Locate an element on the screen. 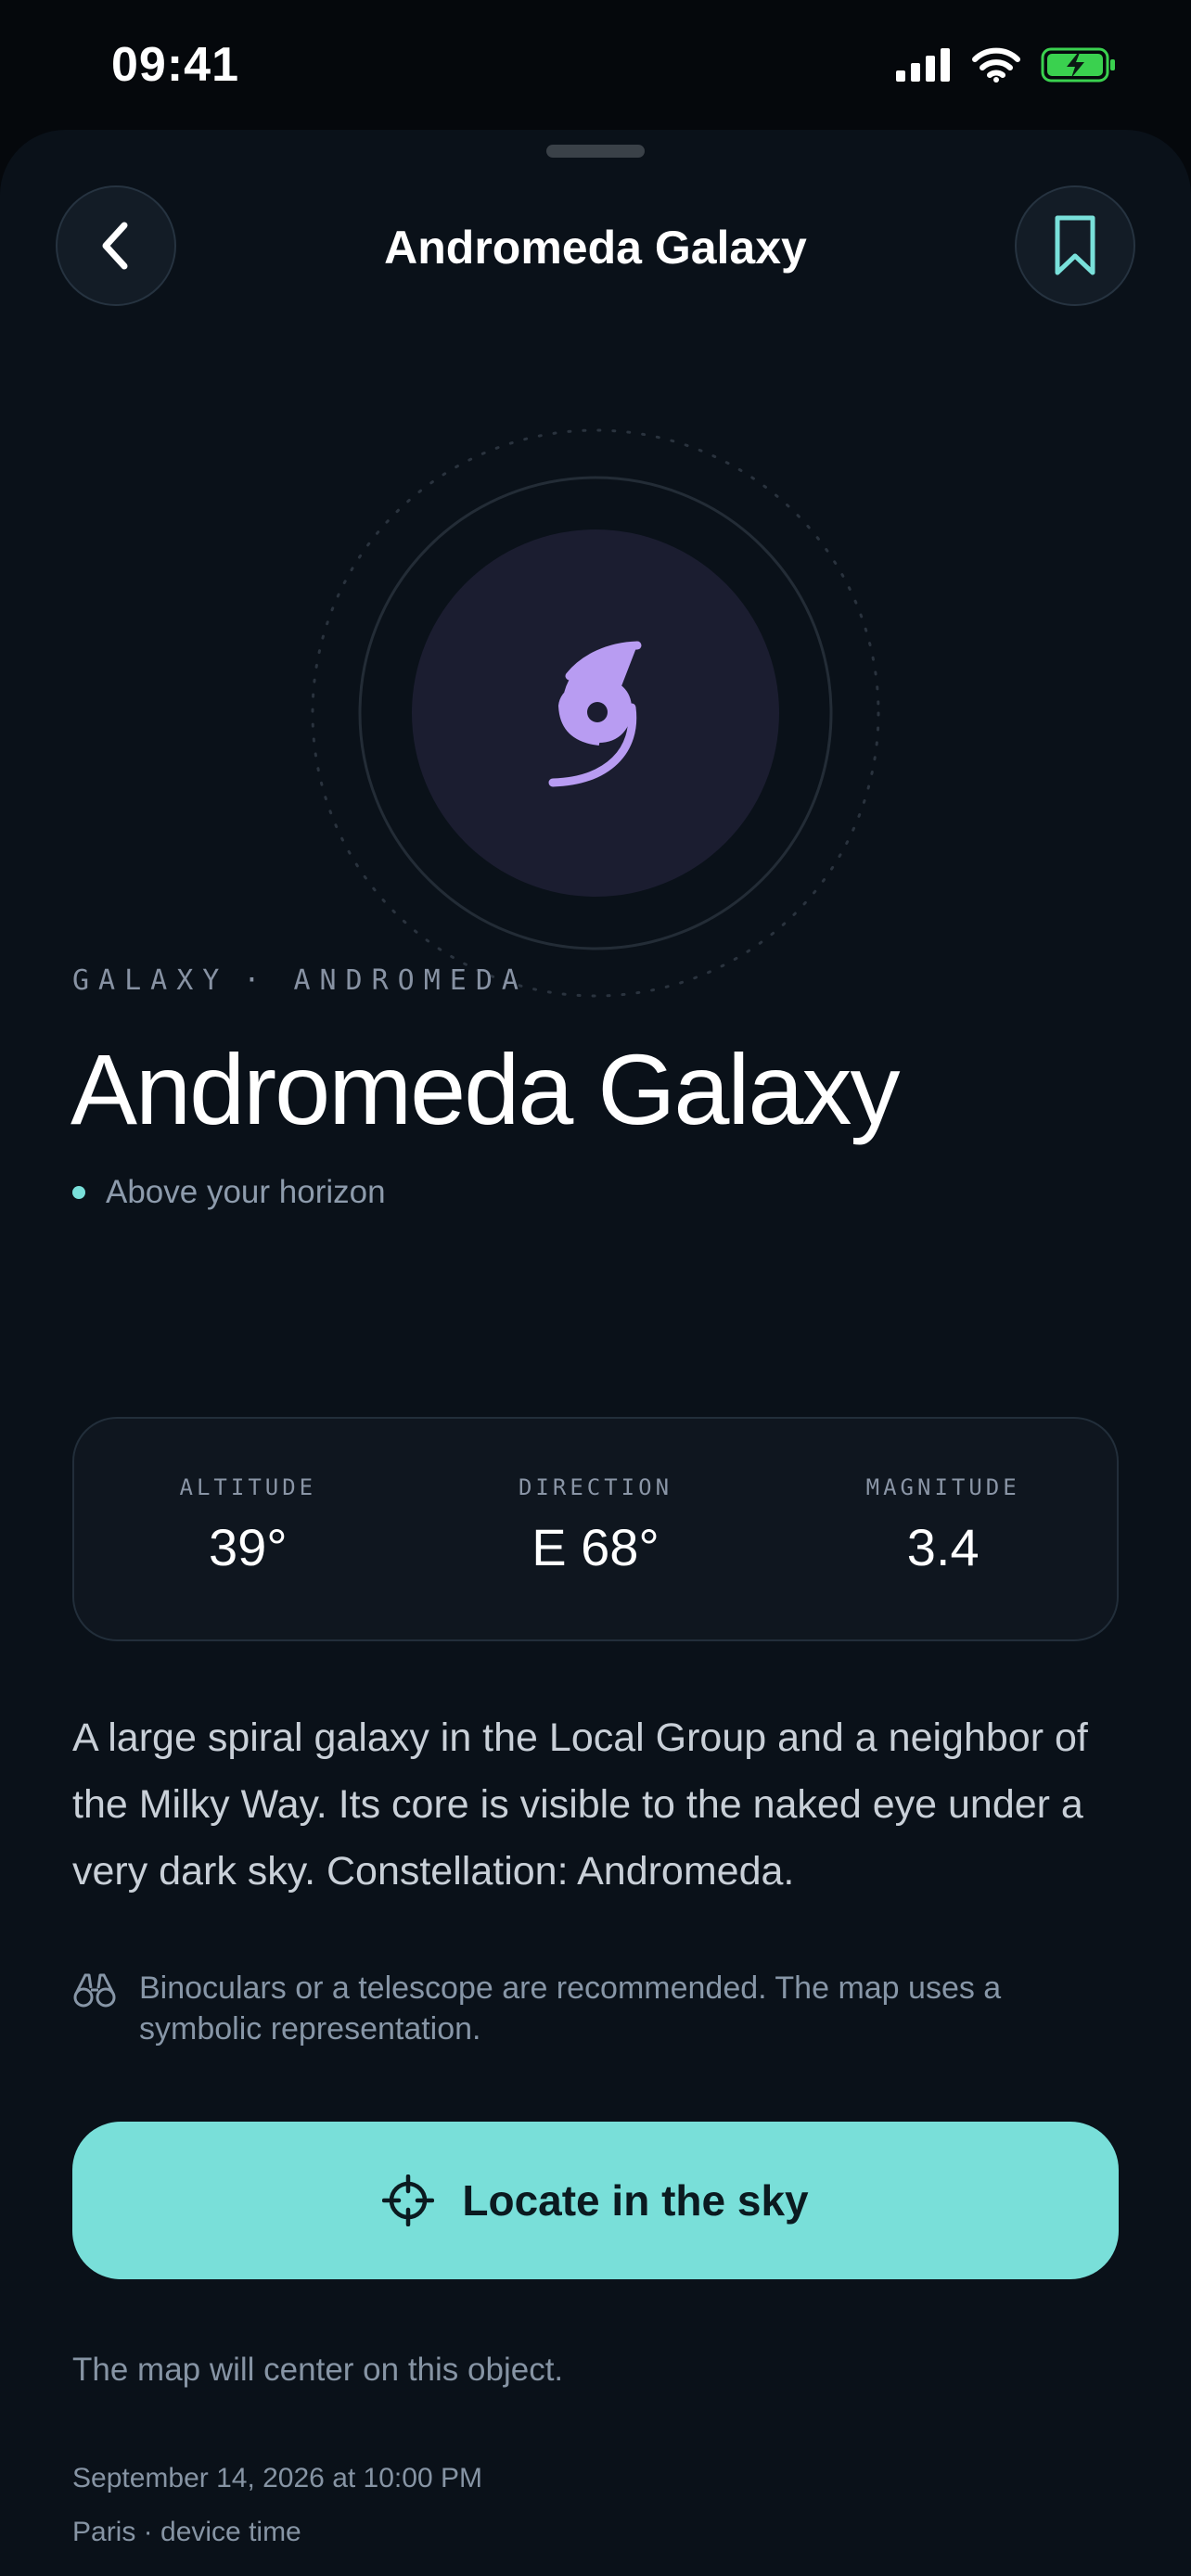 The height and width of the screenshot is (2576, 1191). object-type: GALAXY is located at coordinates (151, 981).